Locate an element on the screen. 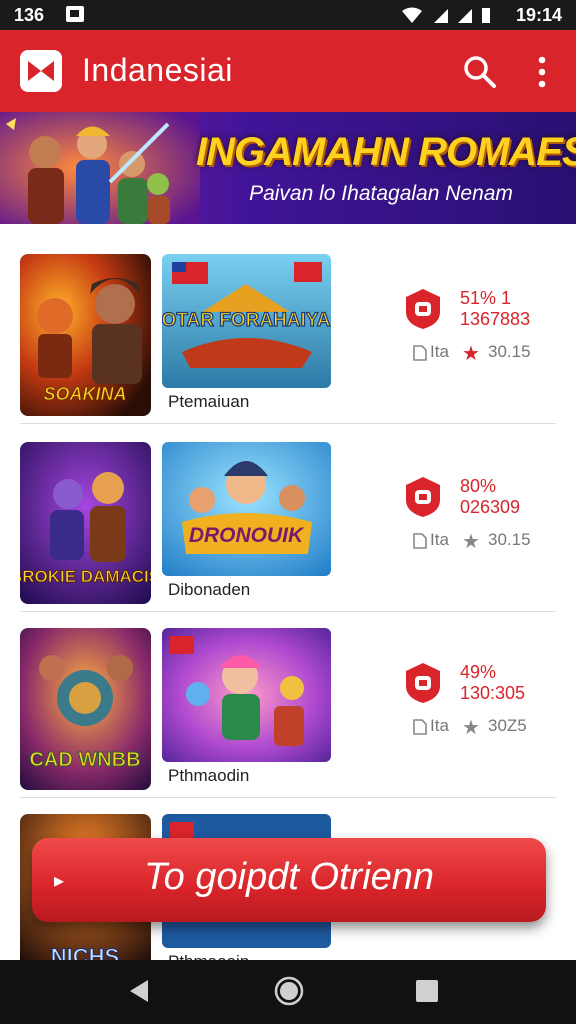  cover-title-text: CAD WNBB is located at coordinates (84, 760).